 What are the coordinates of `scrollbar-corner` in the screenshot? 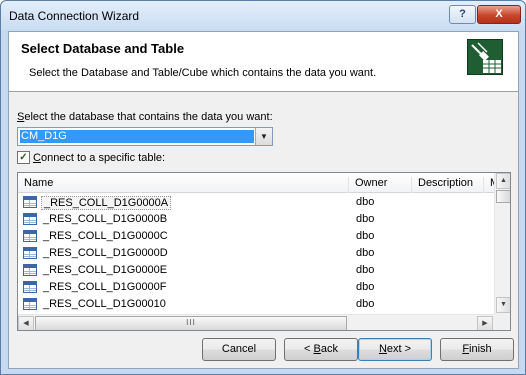 It's located at (502, 322).